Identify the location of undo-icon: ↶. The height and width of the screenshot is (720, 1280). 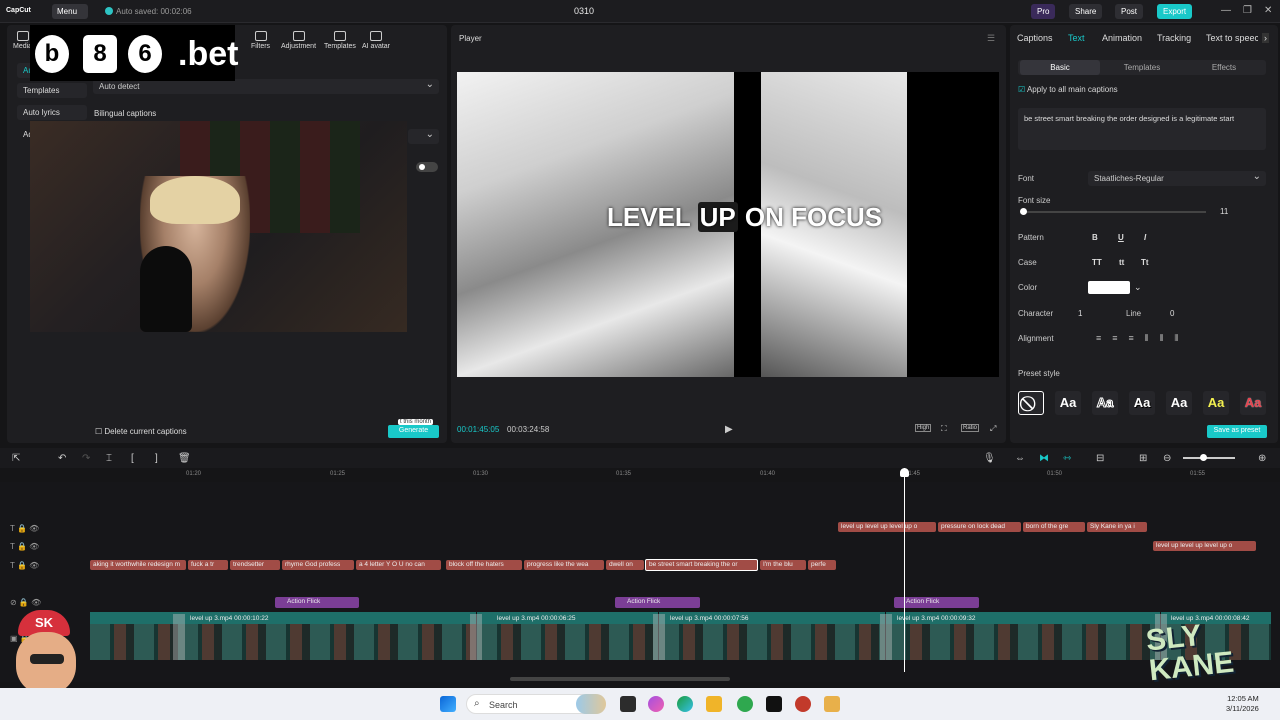
(62, 458).